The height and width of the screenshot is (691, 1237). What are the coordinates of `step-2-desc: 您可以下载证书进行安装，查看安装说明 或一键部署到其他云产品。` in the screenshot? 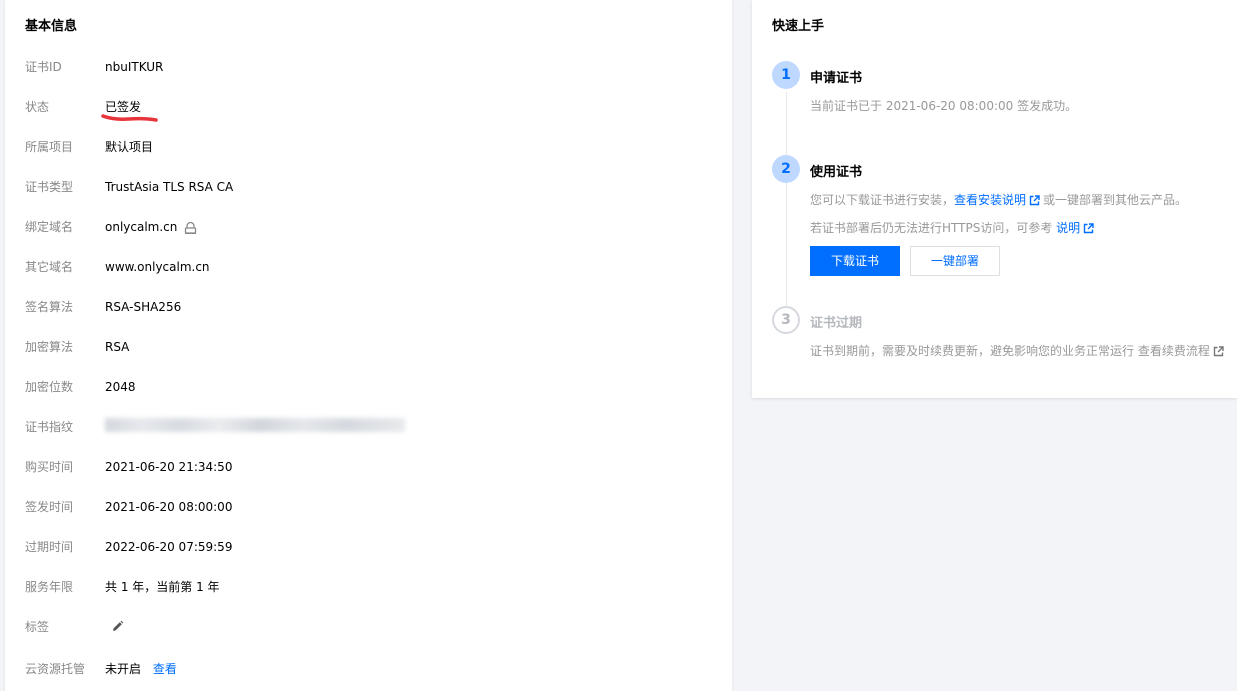 It's located at (998, 199).